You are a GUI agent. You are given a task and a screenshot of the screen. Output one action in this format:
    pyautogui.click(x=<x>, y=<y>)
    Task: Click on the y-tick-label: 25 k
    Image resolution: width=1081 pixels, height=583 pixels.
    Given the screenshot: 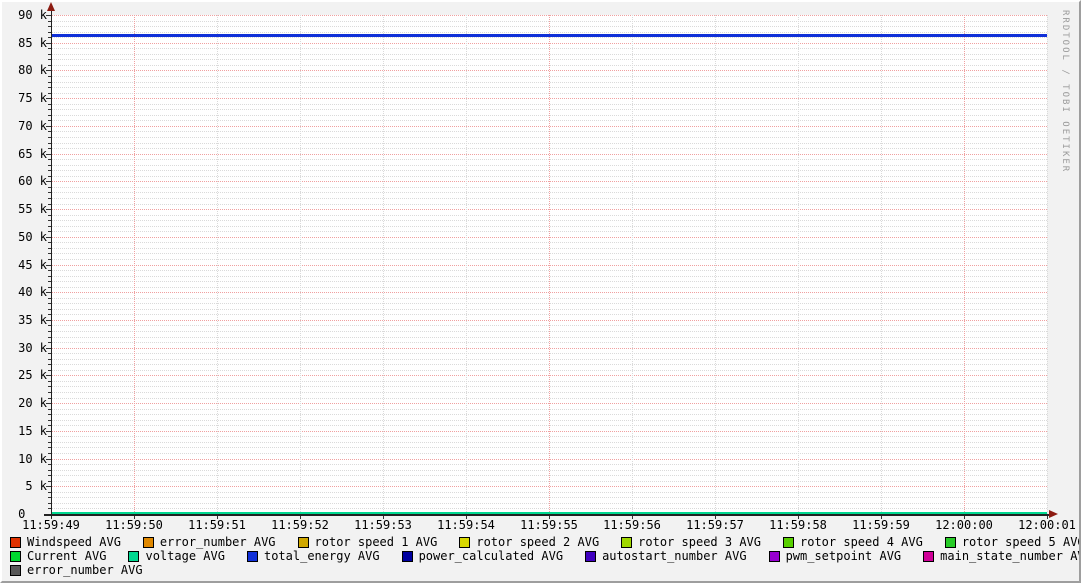 What is the action you would take?
    pyautogui.click(x=32, y=375)
    